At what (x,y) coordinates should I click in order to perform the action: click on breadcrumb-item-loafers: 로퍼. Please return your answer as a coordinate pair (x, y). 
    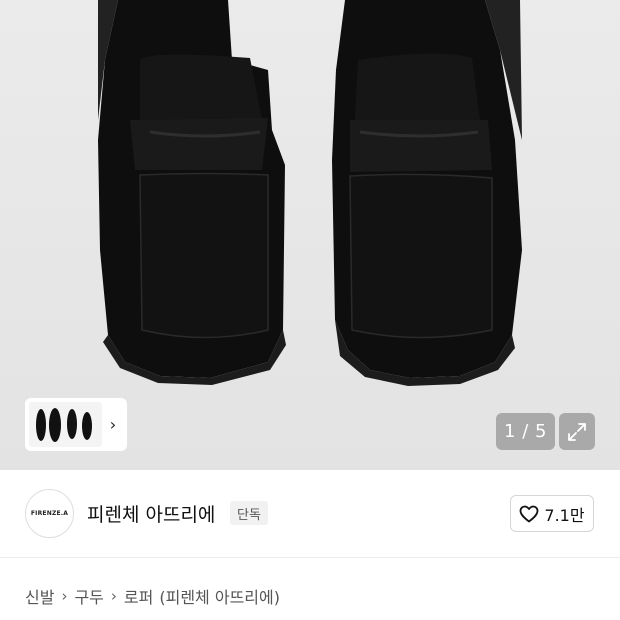
    Looking at the image, I should click on (138, 596).